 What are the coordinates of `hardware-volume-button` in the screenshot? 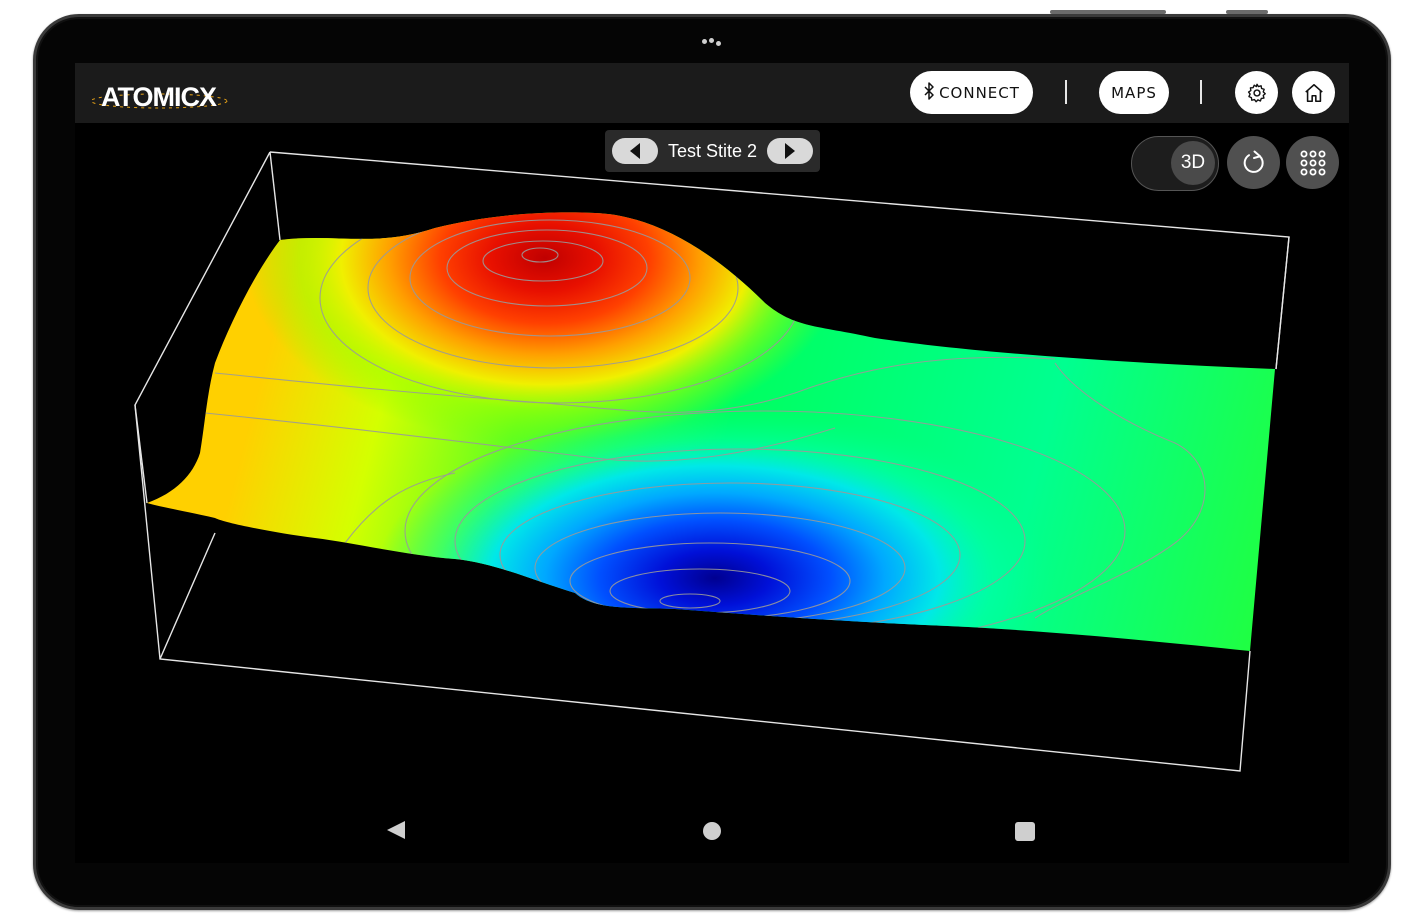 It's located at (1108, 12).